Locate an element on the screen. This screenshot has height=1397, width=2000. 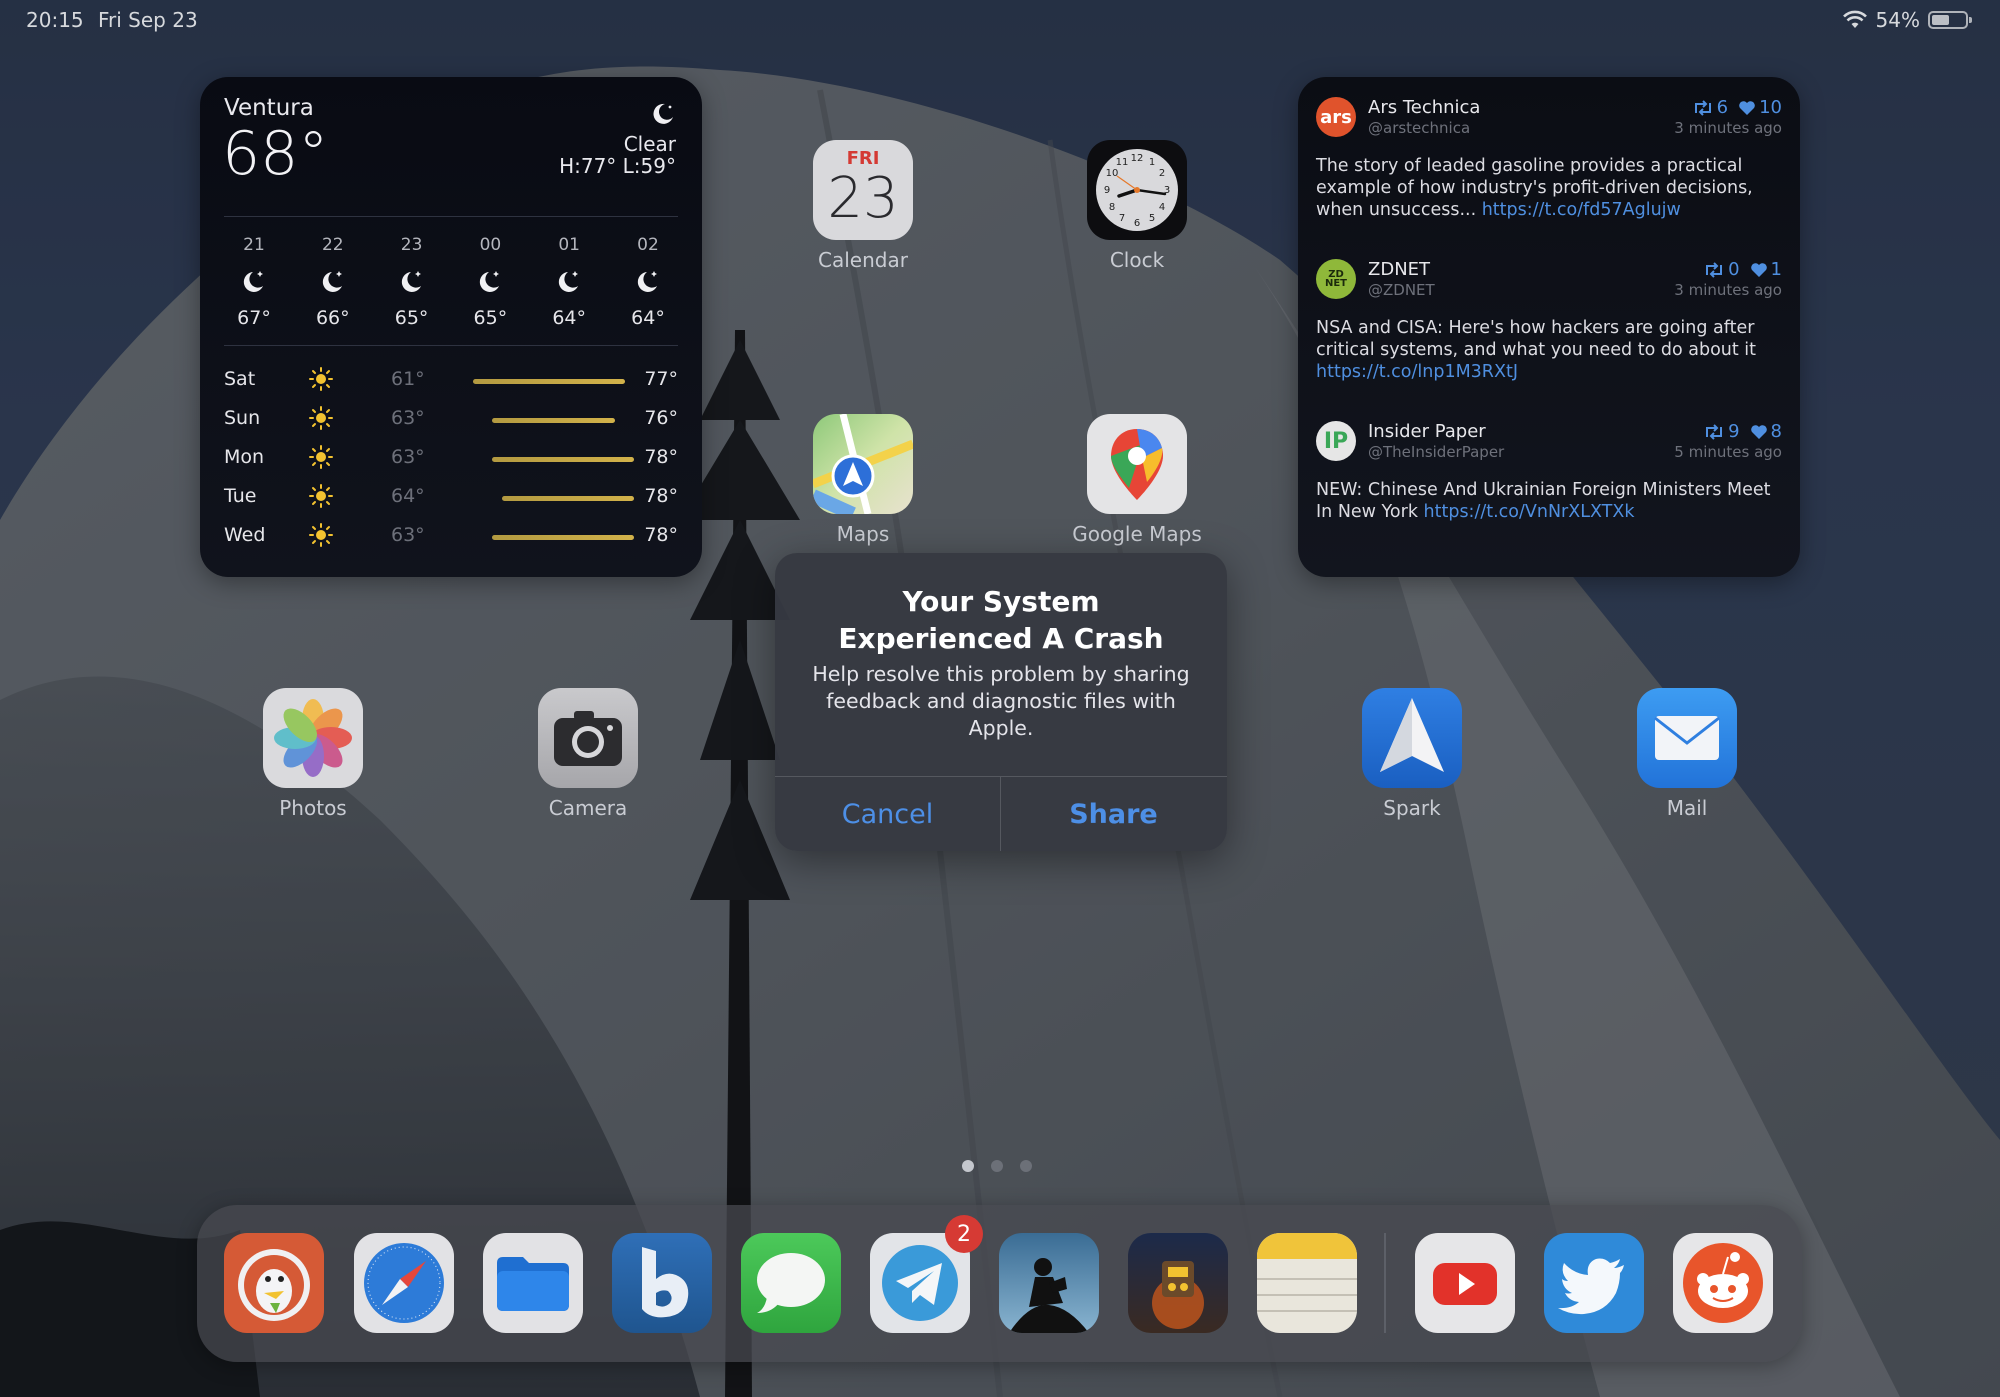
app-maps: Maps is located at coordinates (863, 480).